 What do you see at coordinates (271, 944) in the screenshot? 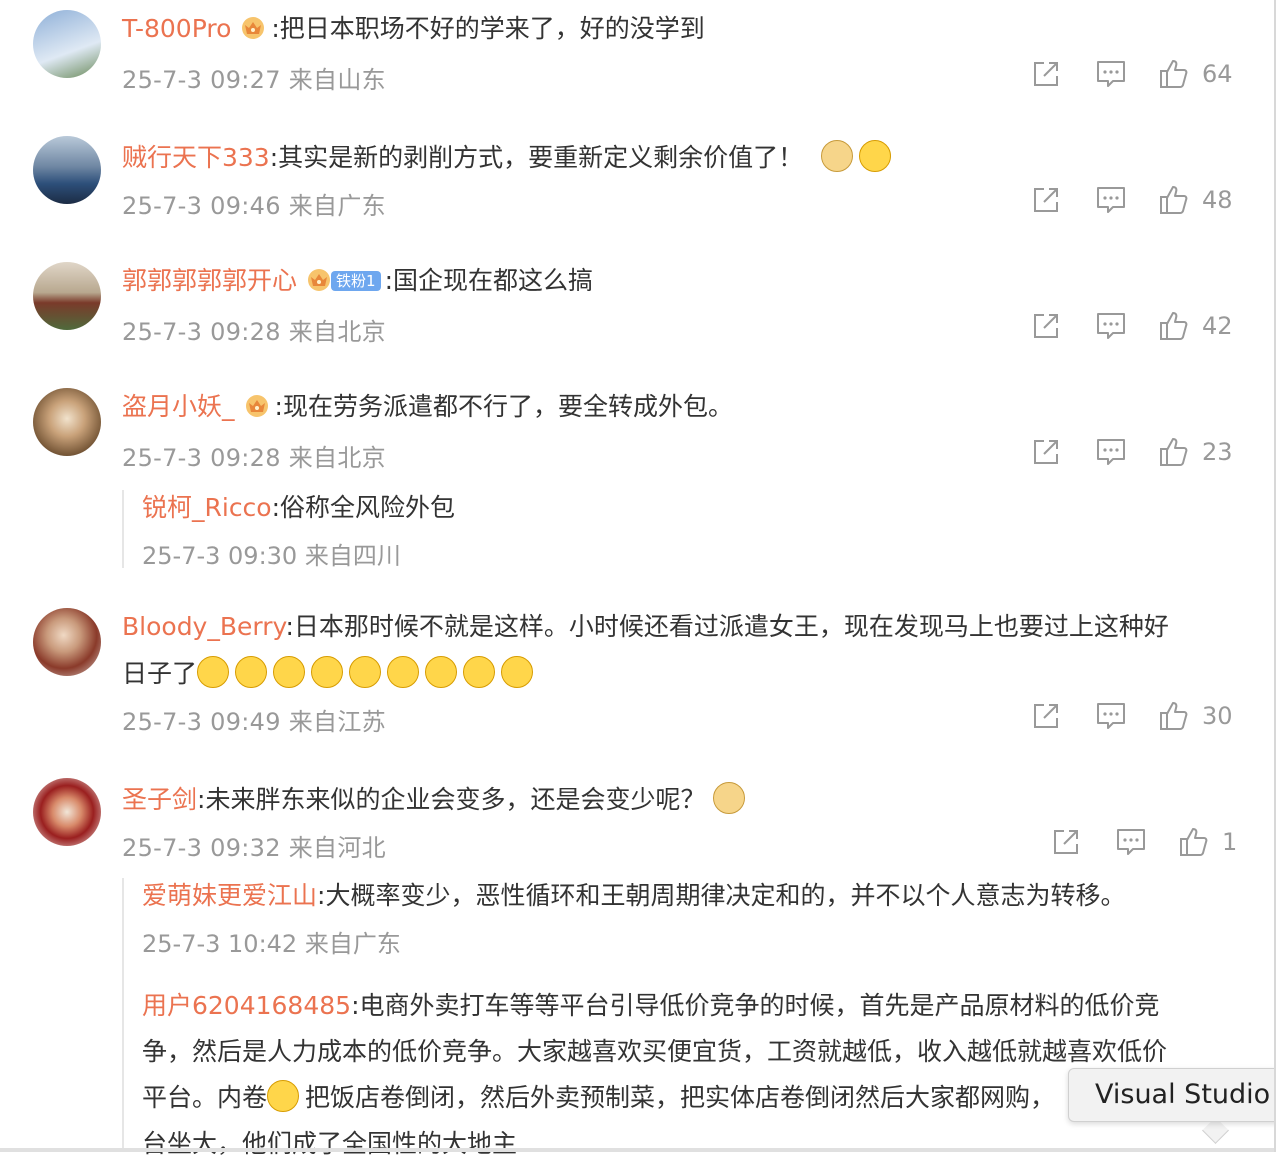
I see `reply-meta: 25-7-3 10:42 来自广东` at bounding box center [271, 944].